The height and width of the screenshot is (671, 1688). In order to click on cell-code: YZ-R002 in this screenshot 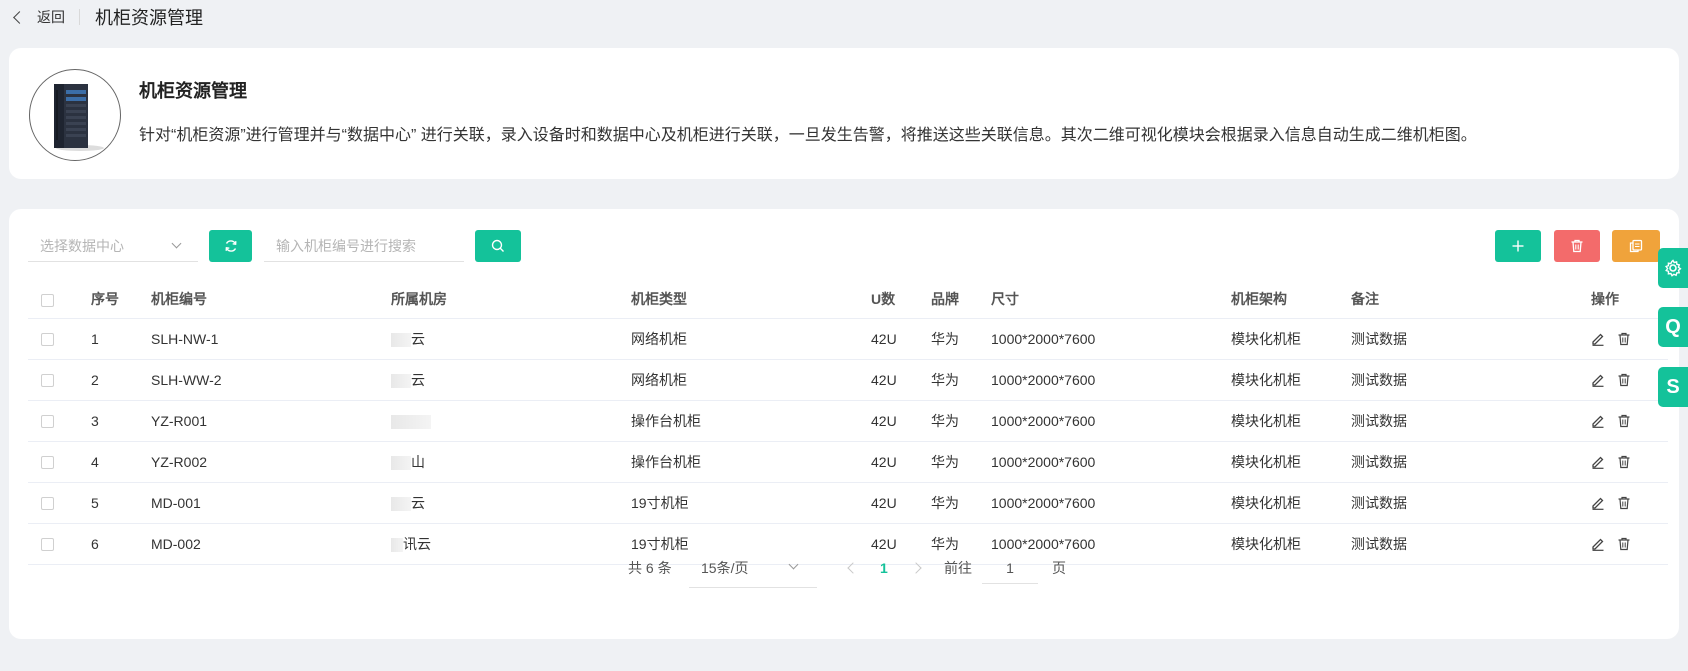, I will do `click(271, 462)`.